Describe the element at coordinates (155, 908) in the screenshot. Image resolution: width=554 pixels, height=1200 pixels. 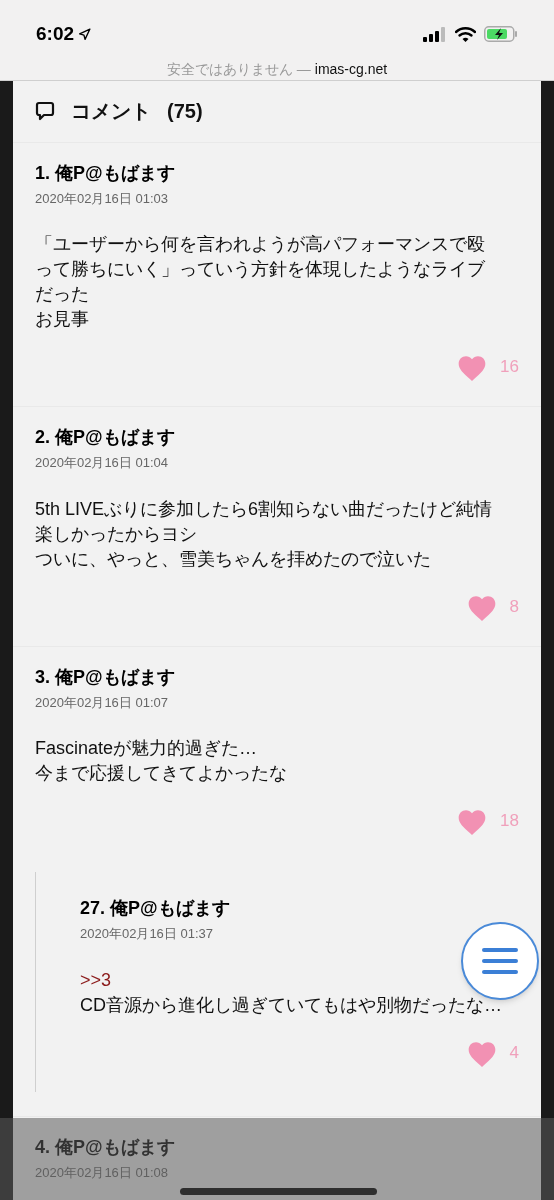
I see `comment-author: 27. 俺P@もばます` at that location.